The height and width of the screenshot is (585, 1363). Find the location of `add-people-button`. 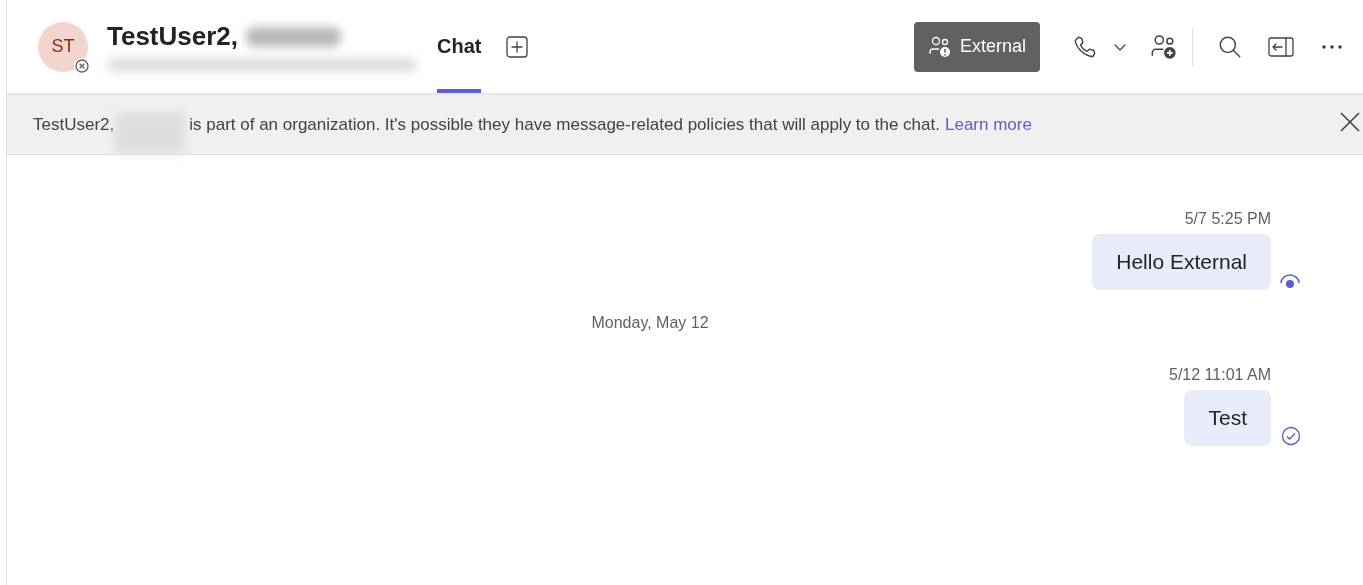

add-people-button is located at coordinates (1164, 46).